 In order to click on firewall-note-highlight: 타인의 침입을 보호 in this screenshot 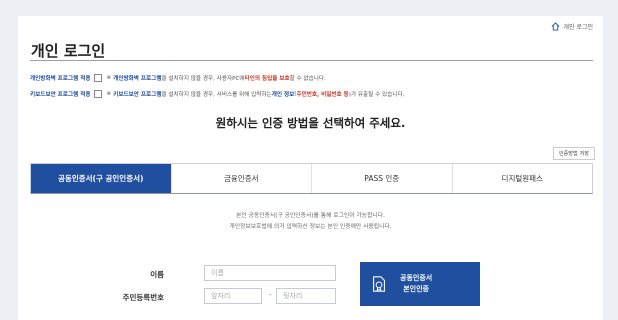, I will do `click(267, 79)`.